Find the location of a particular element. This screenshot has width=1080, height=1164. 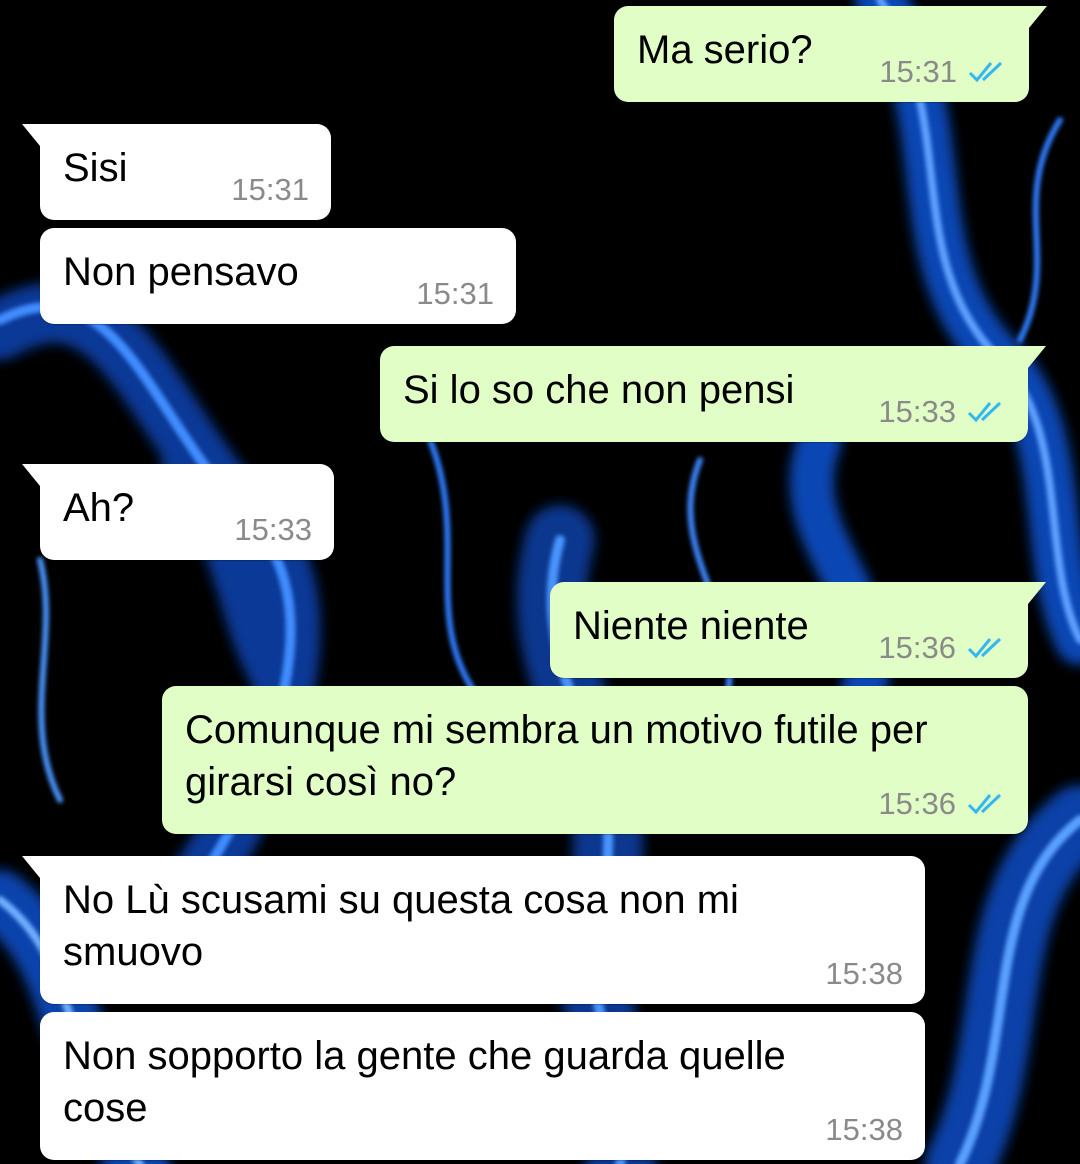

message-bubble-incoming: Non pensavo 15:31 is located at coordinates (278, 276).